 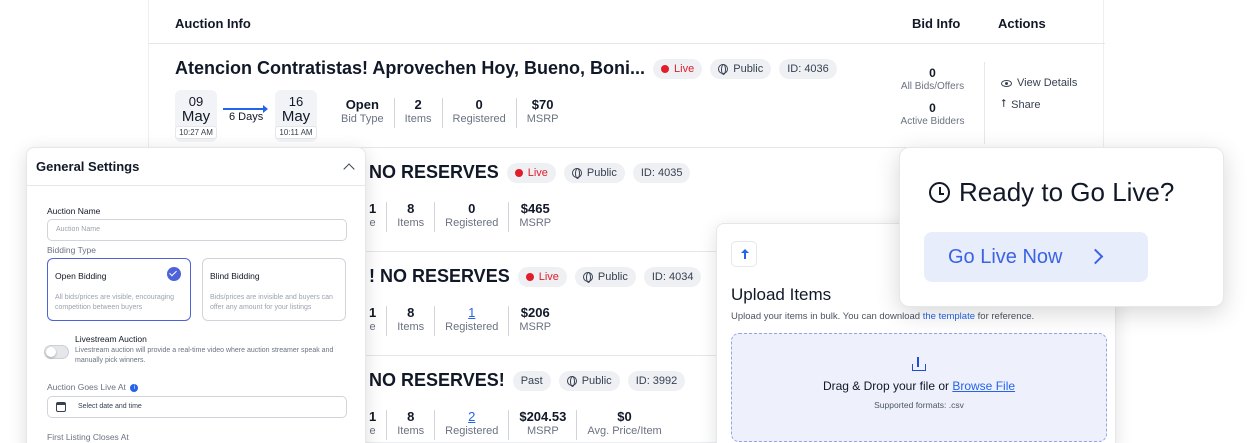 What do you see at coordinates (197, 230) in the screenshot?
I see `auction-name-input: Auction Name` at bounding box center [197, 230].